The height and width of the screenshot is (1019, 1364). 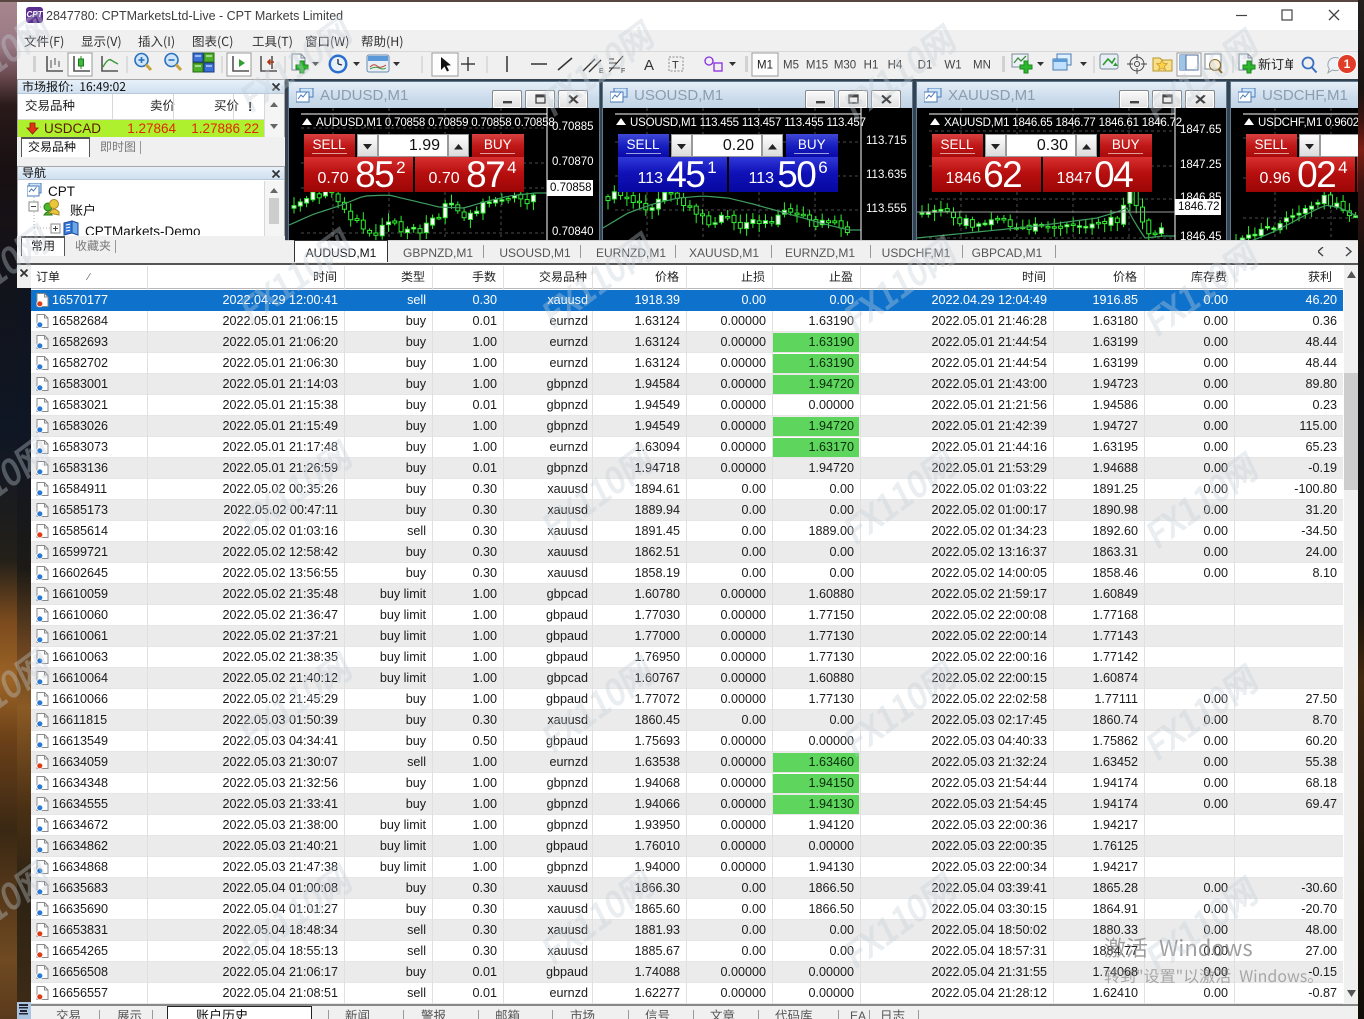 I want to click on svg-text: H1, so click(x=871, y=66).